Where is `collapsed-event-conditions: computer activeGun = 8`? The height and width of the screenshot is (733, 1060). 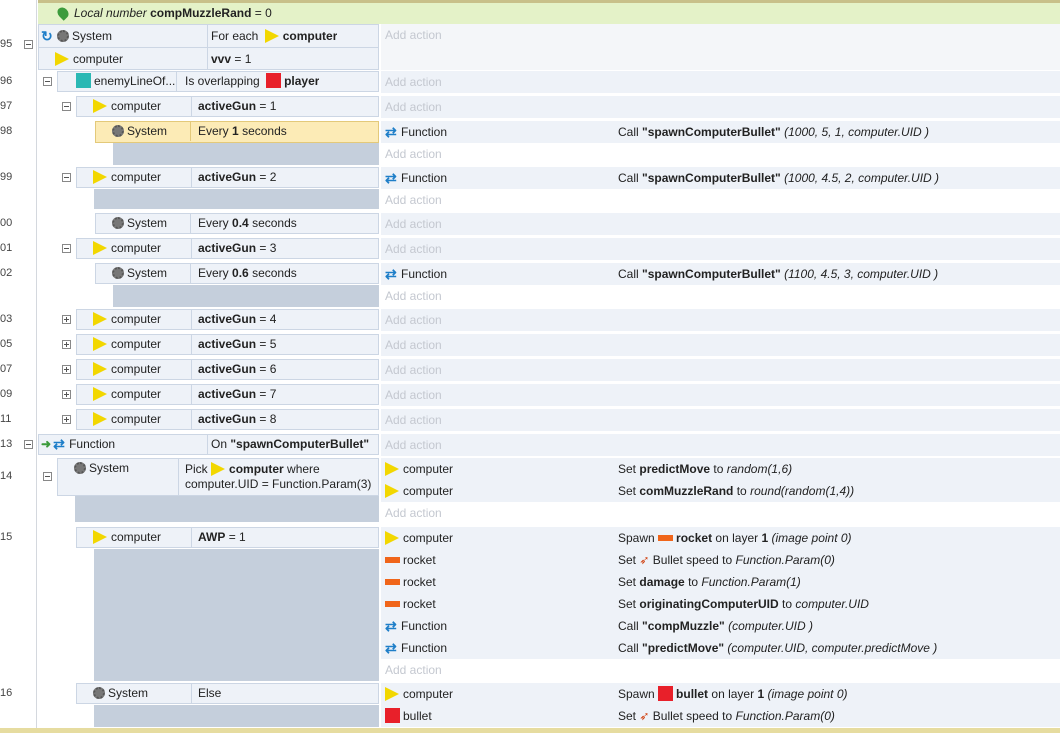
collapsed-event-conditions: computer activeGun = 8 is located at coordinates (227, 419).